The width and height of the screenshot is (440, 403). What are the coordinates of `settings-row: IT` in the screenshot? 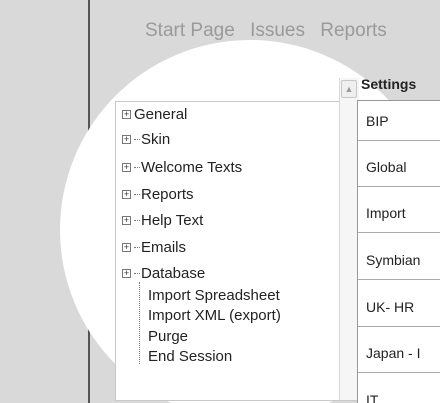 It's located at (399, 391).